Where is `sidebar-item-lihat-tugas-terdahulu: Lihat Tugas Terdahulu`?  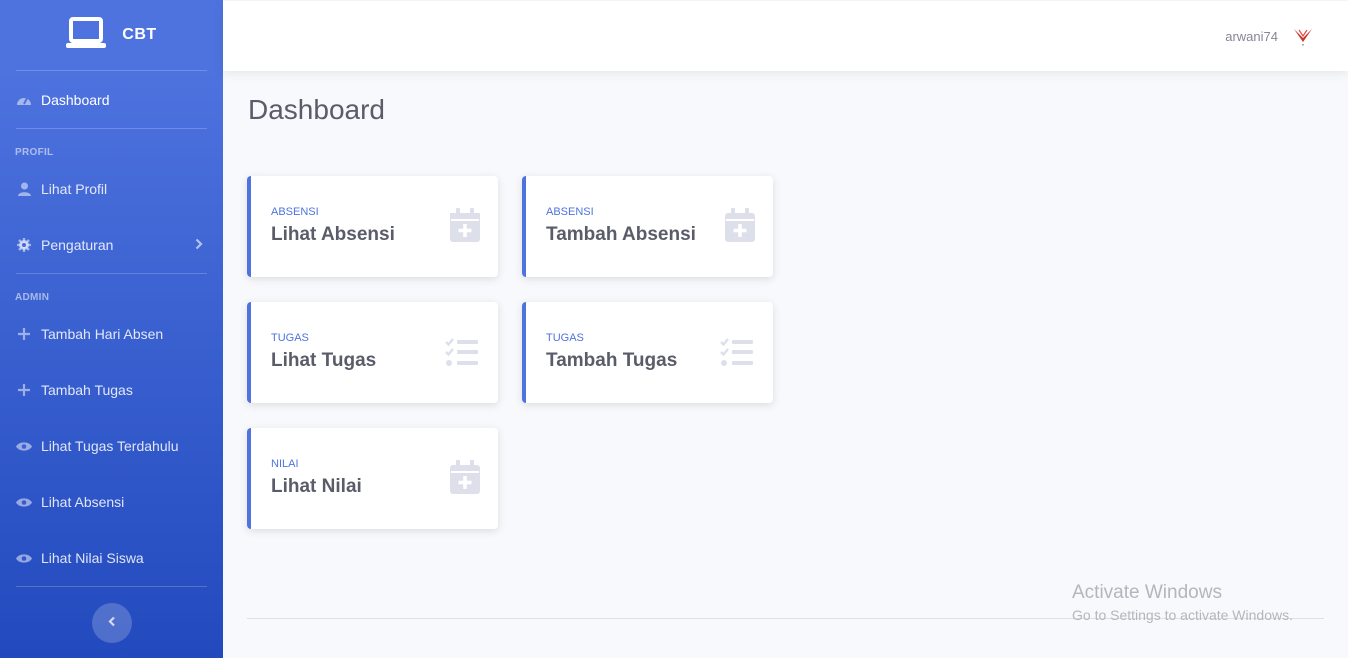
sidebar-item-lihat-tugas-terdahulu: Lihat Tugas Terdahulu is located at coordinates (111, 446).